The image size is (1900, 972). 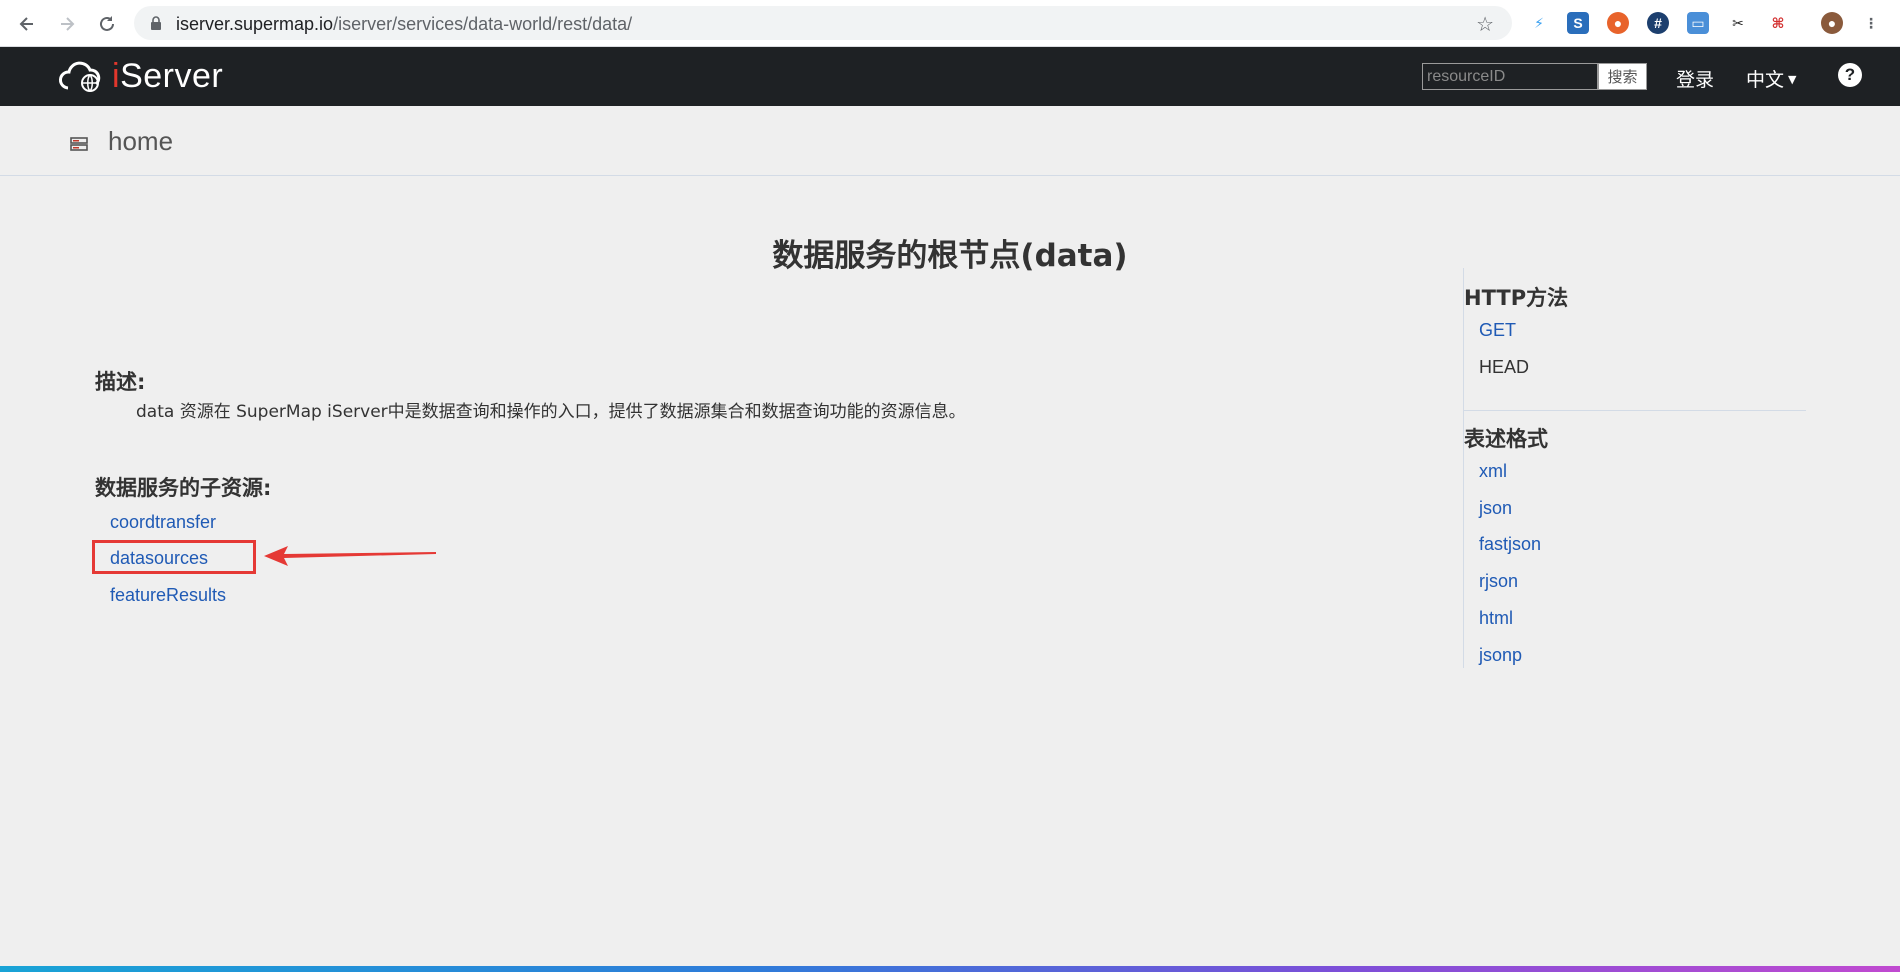 What do you see at coordinates (79, 144) in the screenshot?
I see `server-icon` at bounding box center [79, 144].